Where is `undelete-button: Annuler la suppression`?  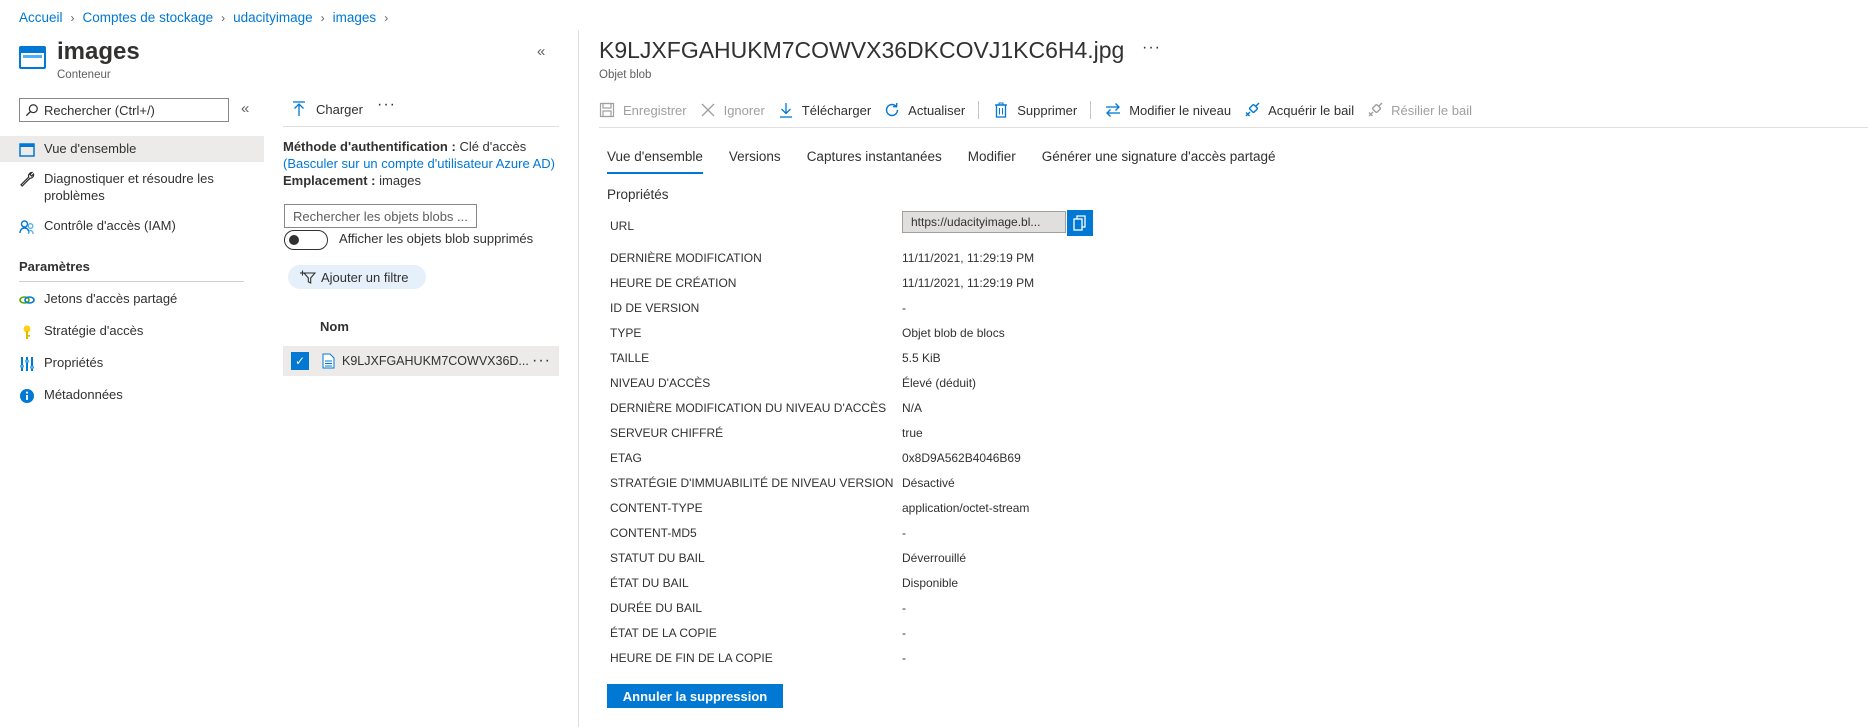
undelete-button: Annuler la suppression is located at coordinates (695, 696).